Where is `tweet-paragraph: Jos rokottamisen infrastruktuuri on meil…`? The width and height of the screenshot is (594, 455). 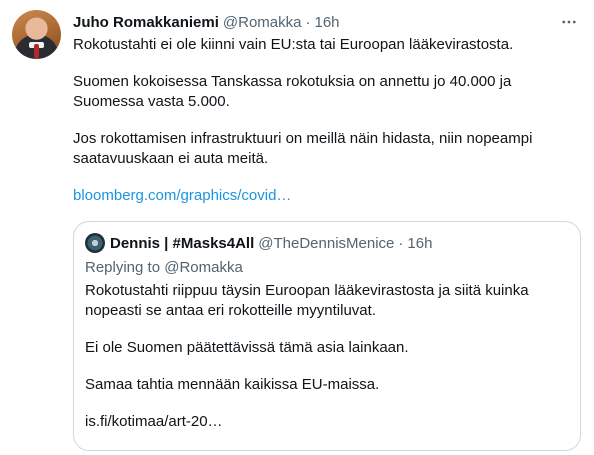
tweet-paragraph: Jos rokottamisen infrastruktuuri on meil… is located at coordinates (303, 148).